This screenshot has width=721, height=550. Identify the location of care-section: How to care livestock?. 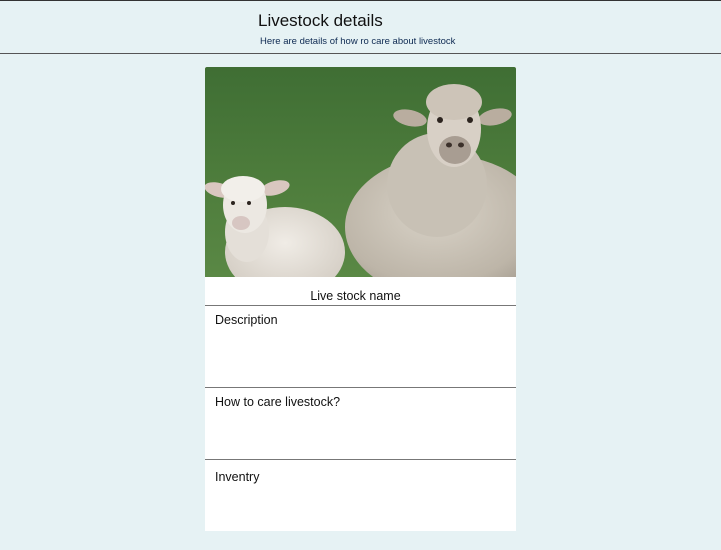
(360, 424).